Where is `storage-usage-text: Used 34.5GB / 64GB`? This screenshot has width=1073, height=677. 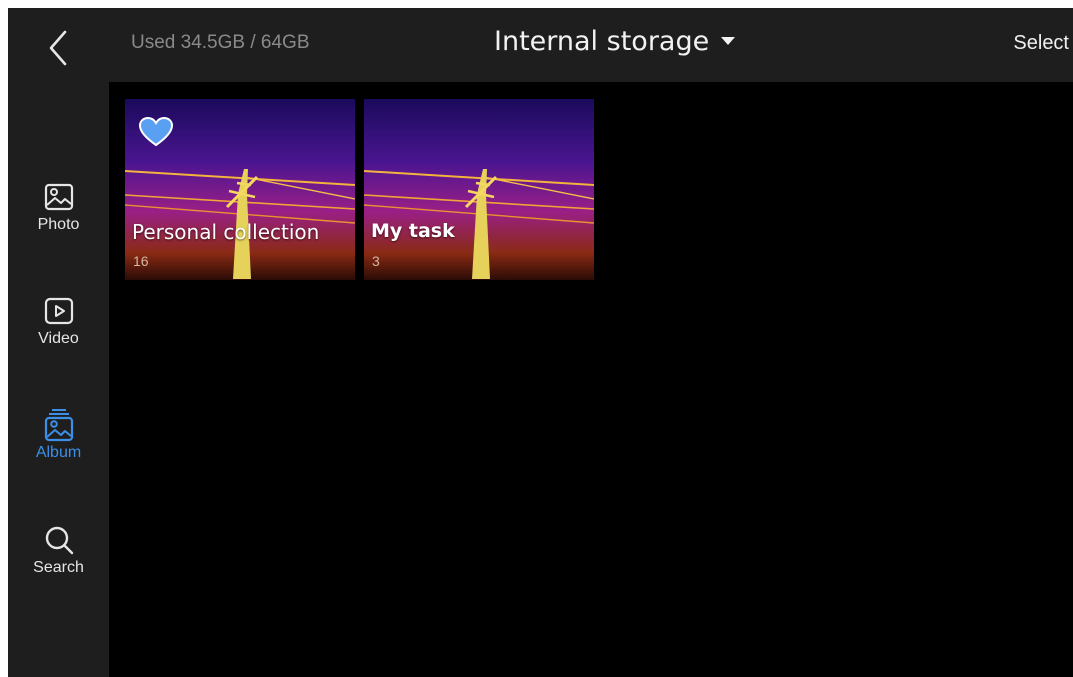
storage-usage-text: Used 34.5GB / 64GB is located at coordinates (220, 42).